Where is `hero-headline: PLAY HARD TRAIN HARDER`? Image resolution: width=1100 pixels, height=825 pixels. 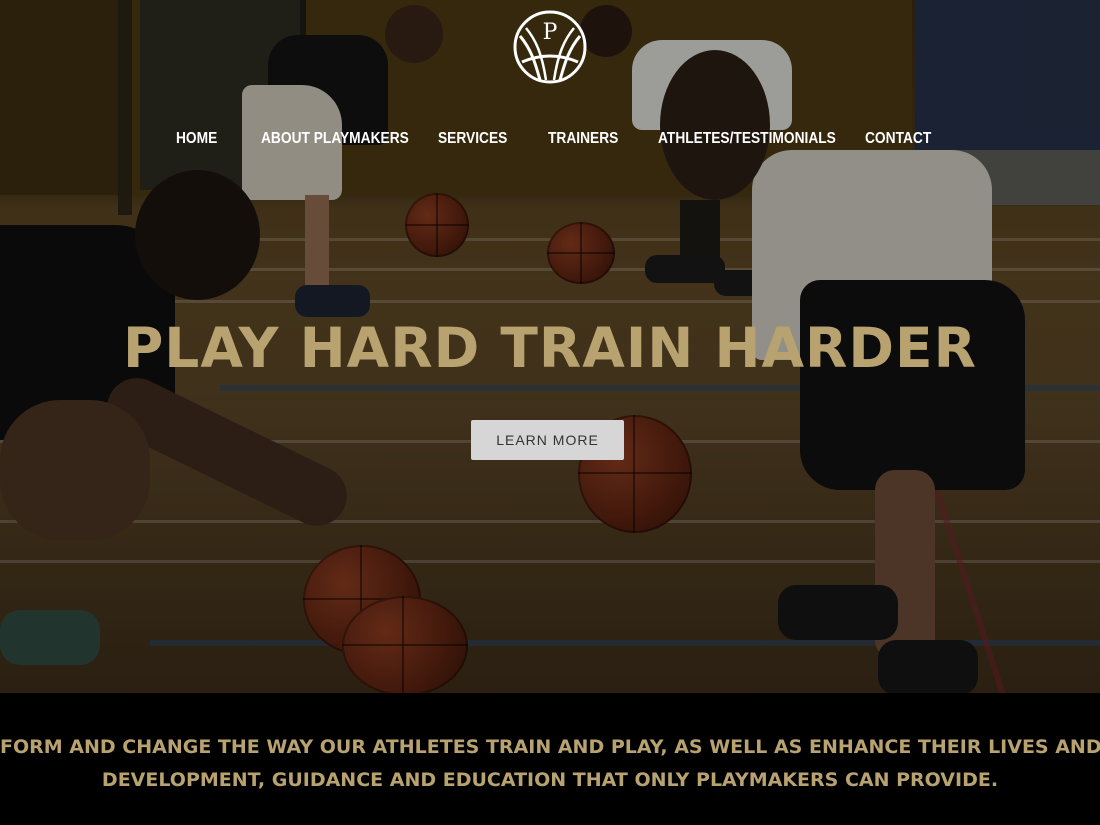
hero-headline: PLAY HARD TRAIN HARDER is located at coordinates (550, 348).